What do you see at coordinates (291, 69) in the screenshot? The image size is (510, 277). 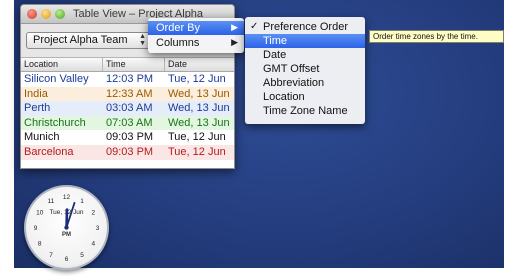 I see `submenu-item-label: GMT Offset` at bounding box center [291, 69].